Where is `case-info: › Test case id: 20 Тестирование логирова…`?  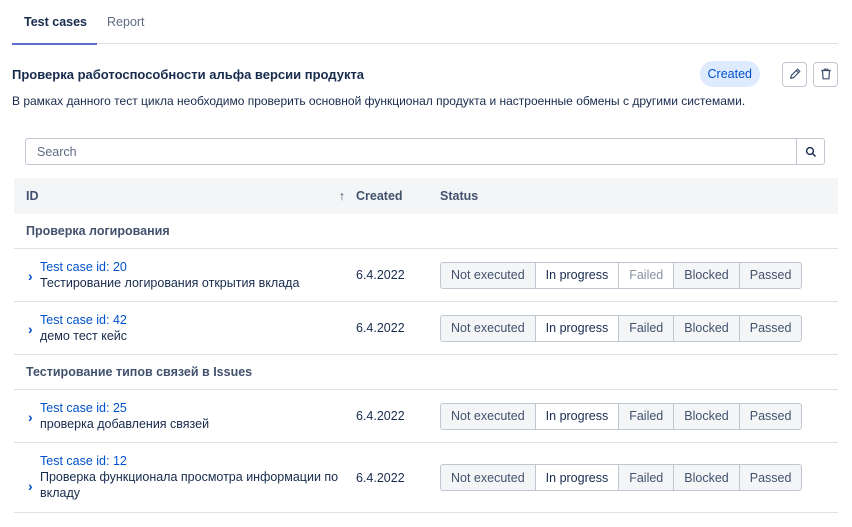 case-info: › Test case id: 20 Тестирование логирова… is located at coordinates (179, 275).